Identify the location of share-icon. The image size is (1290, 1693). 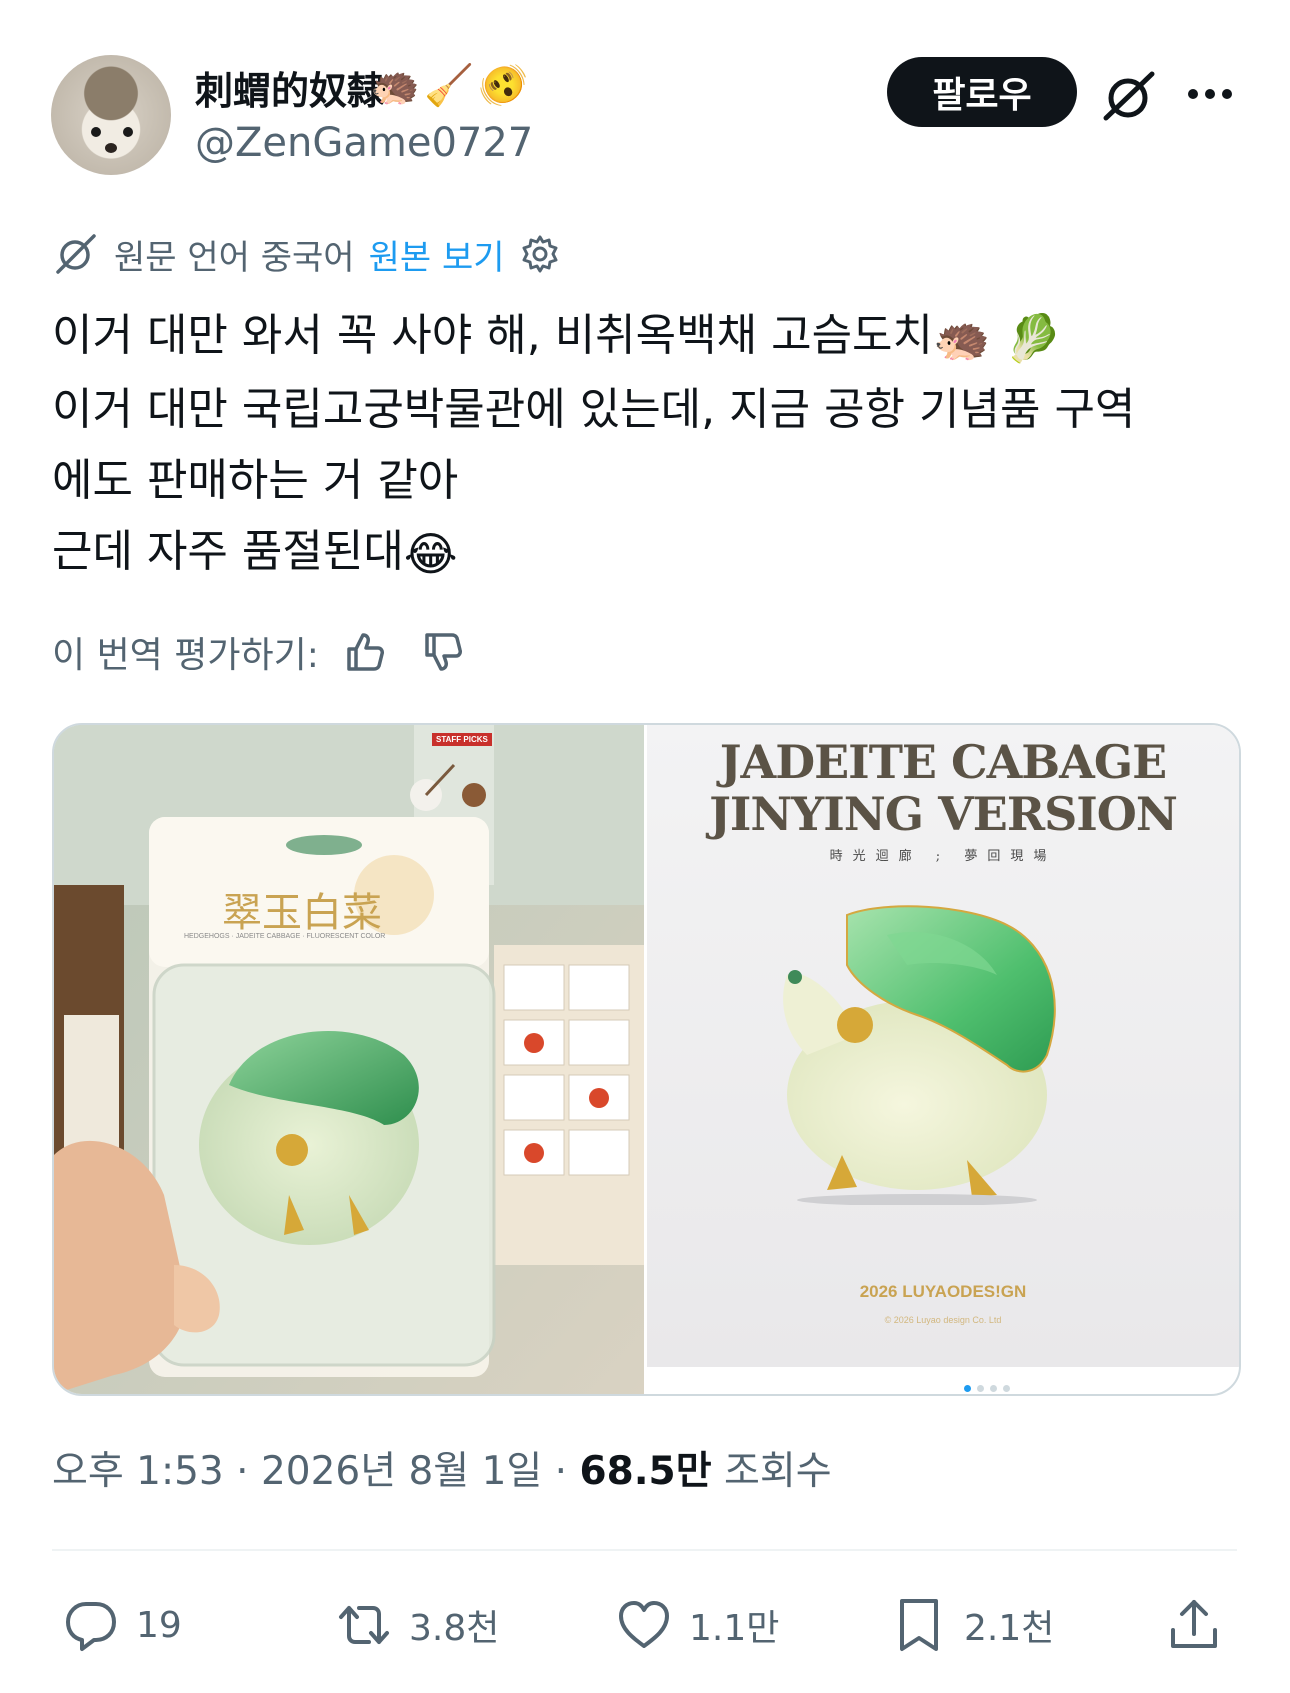
(1194, 1624).